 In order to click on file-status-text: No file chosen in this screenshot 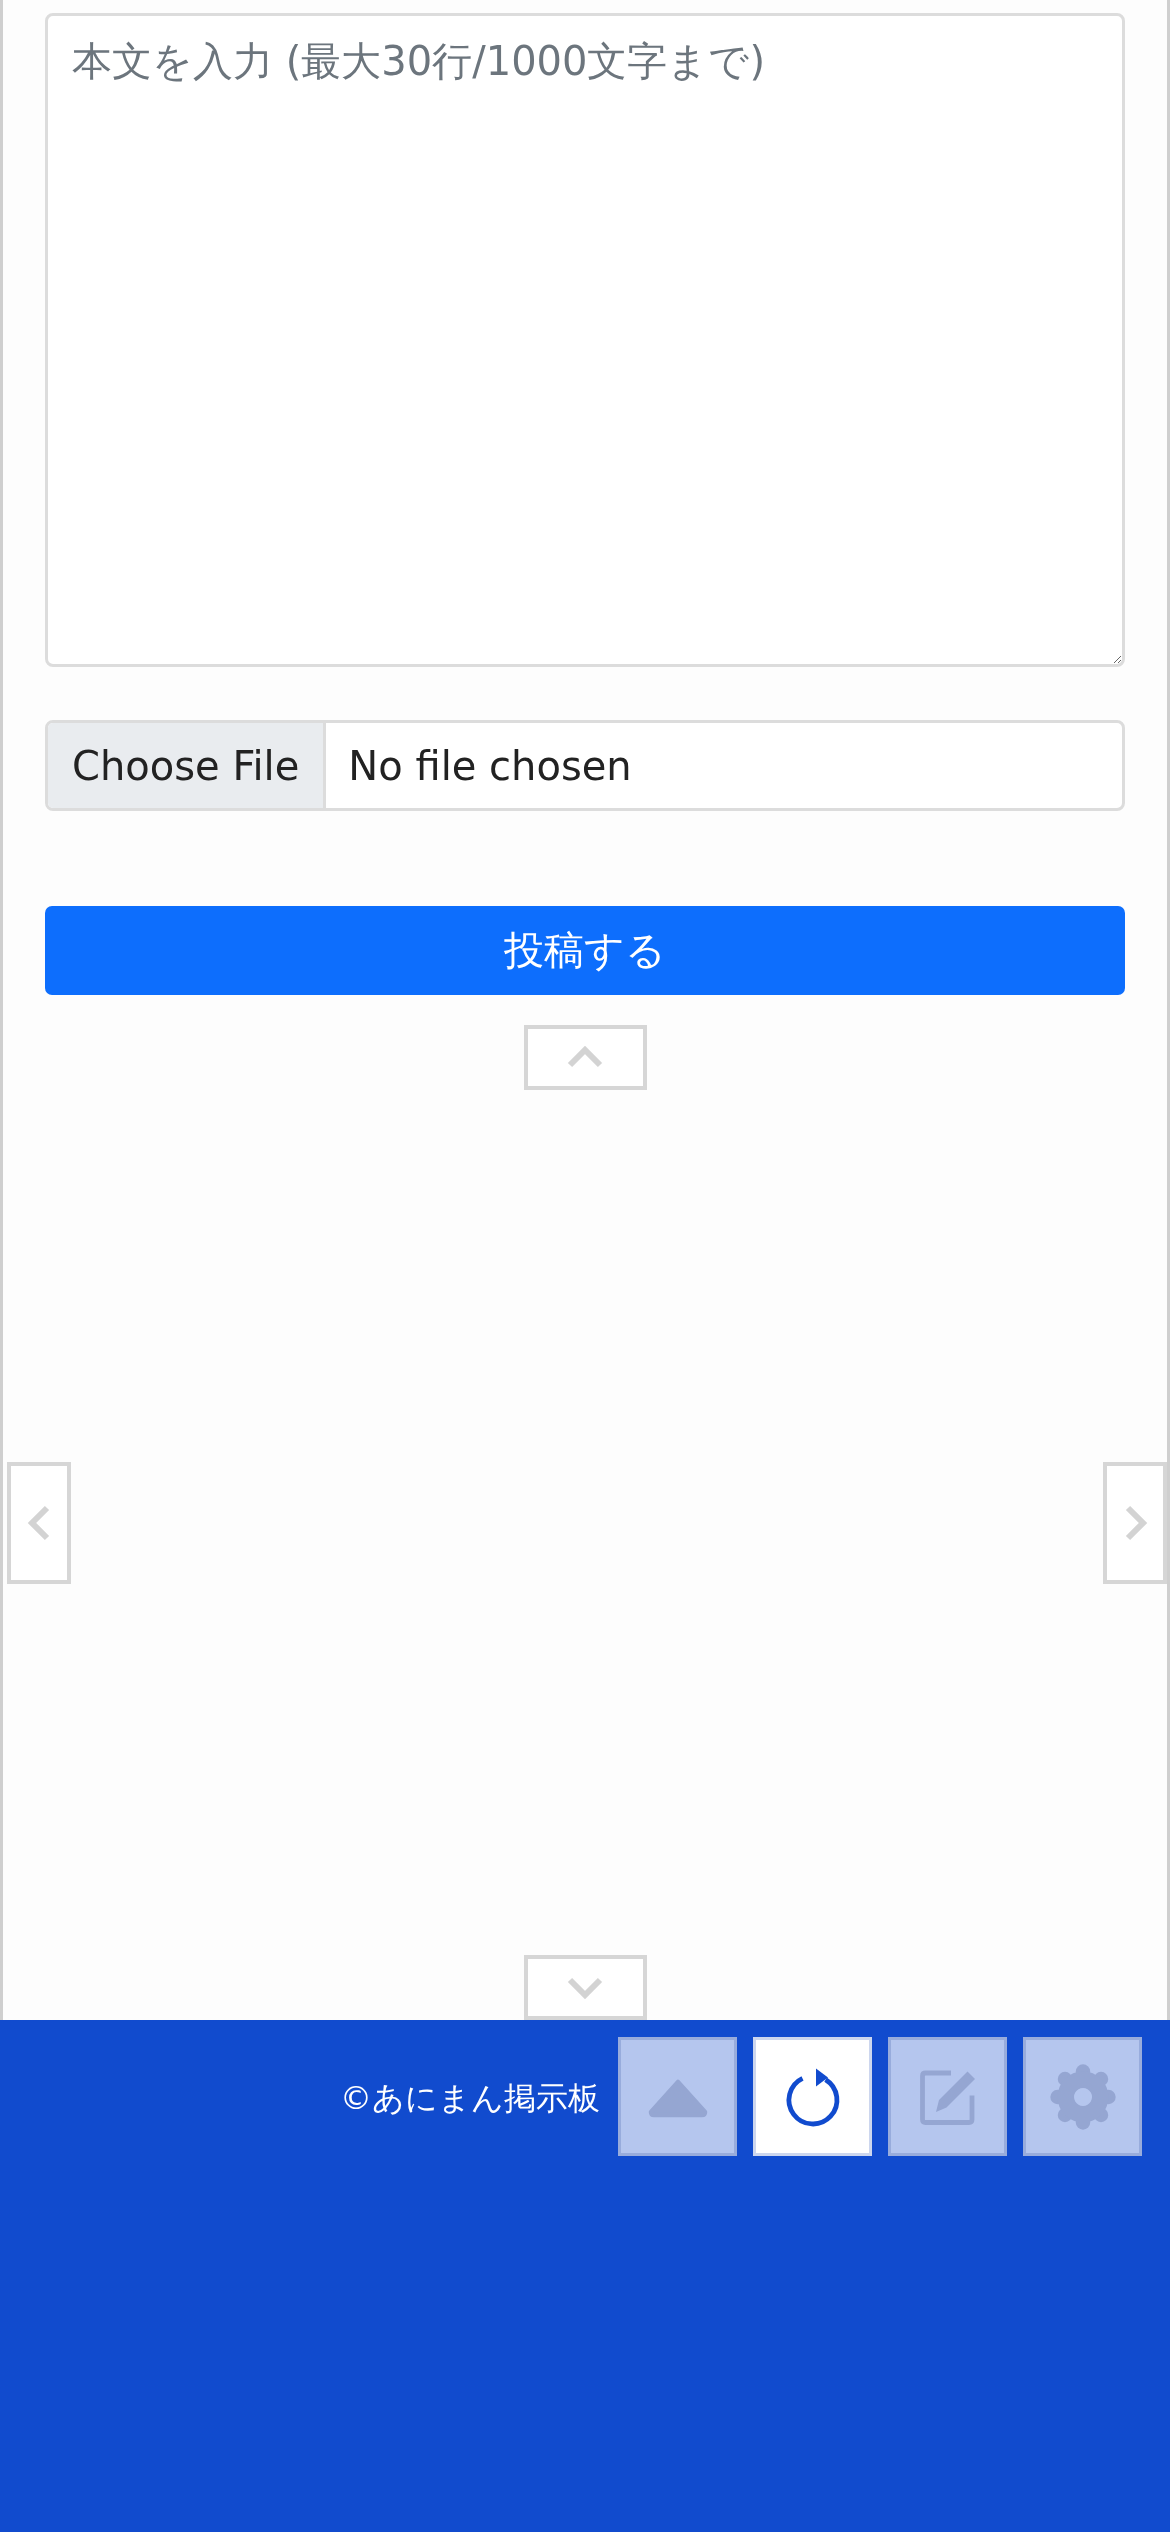, I will do `click(489, 766)`.